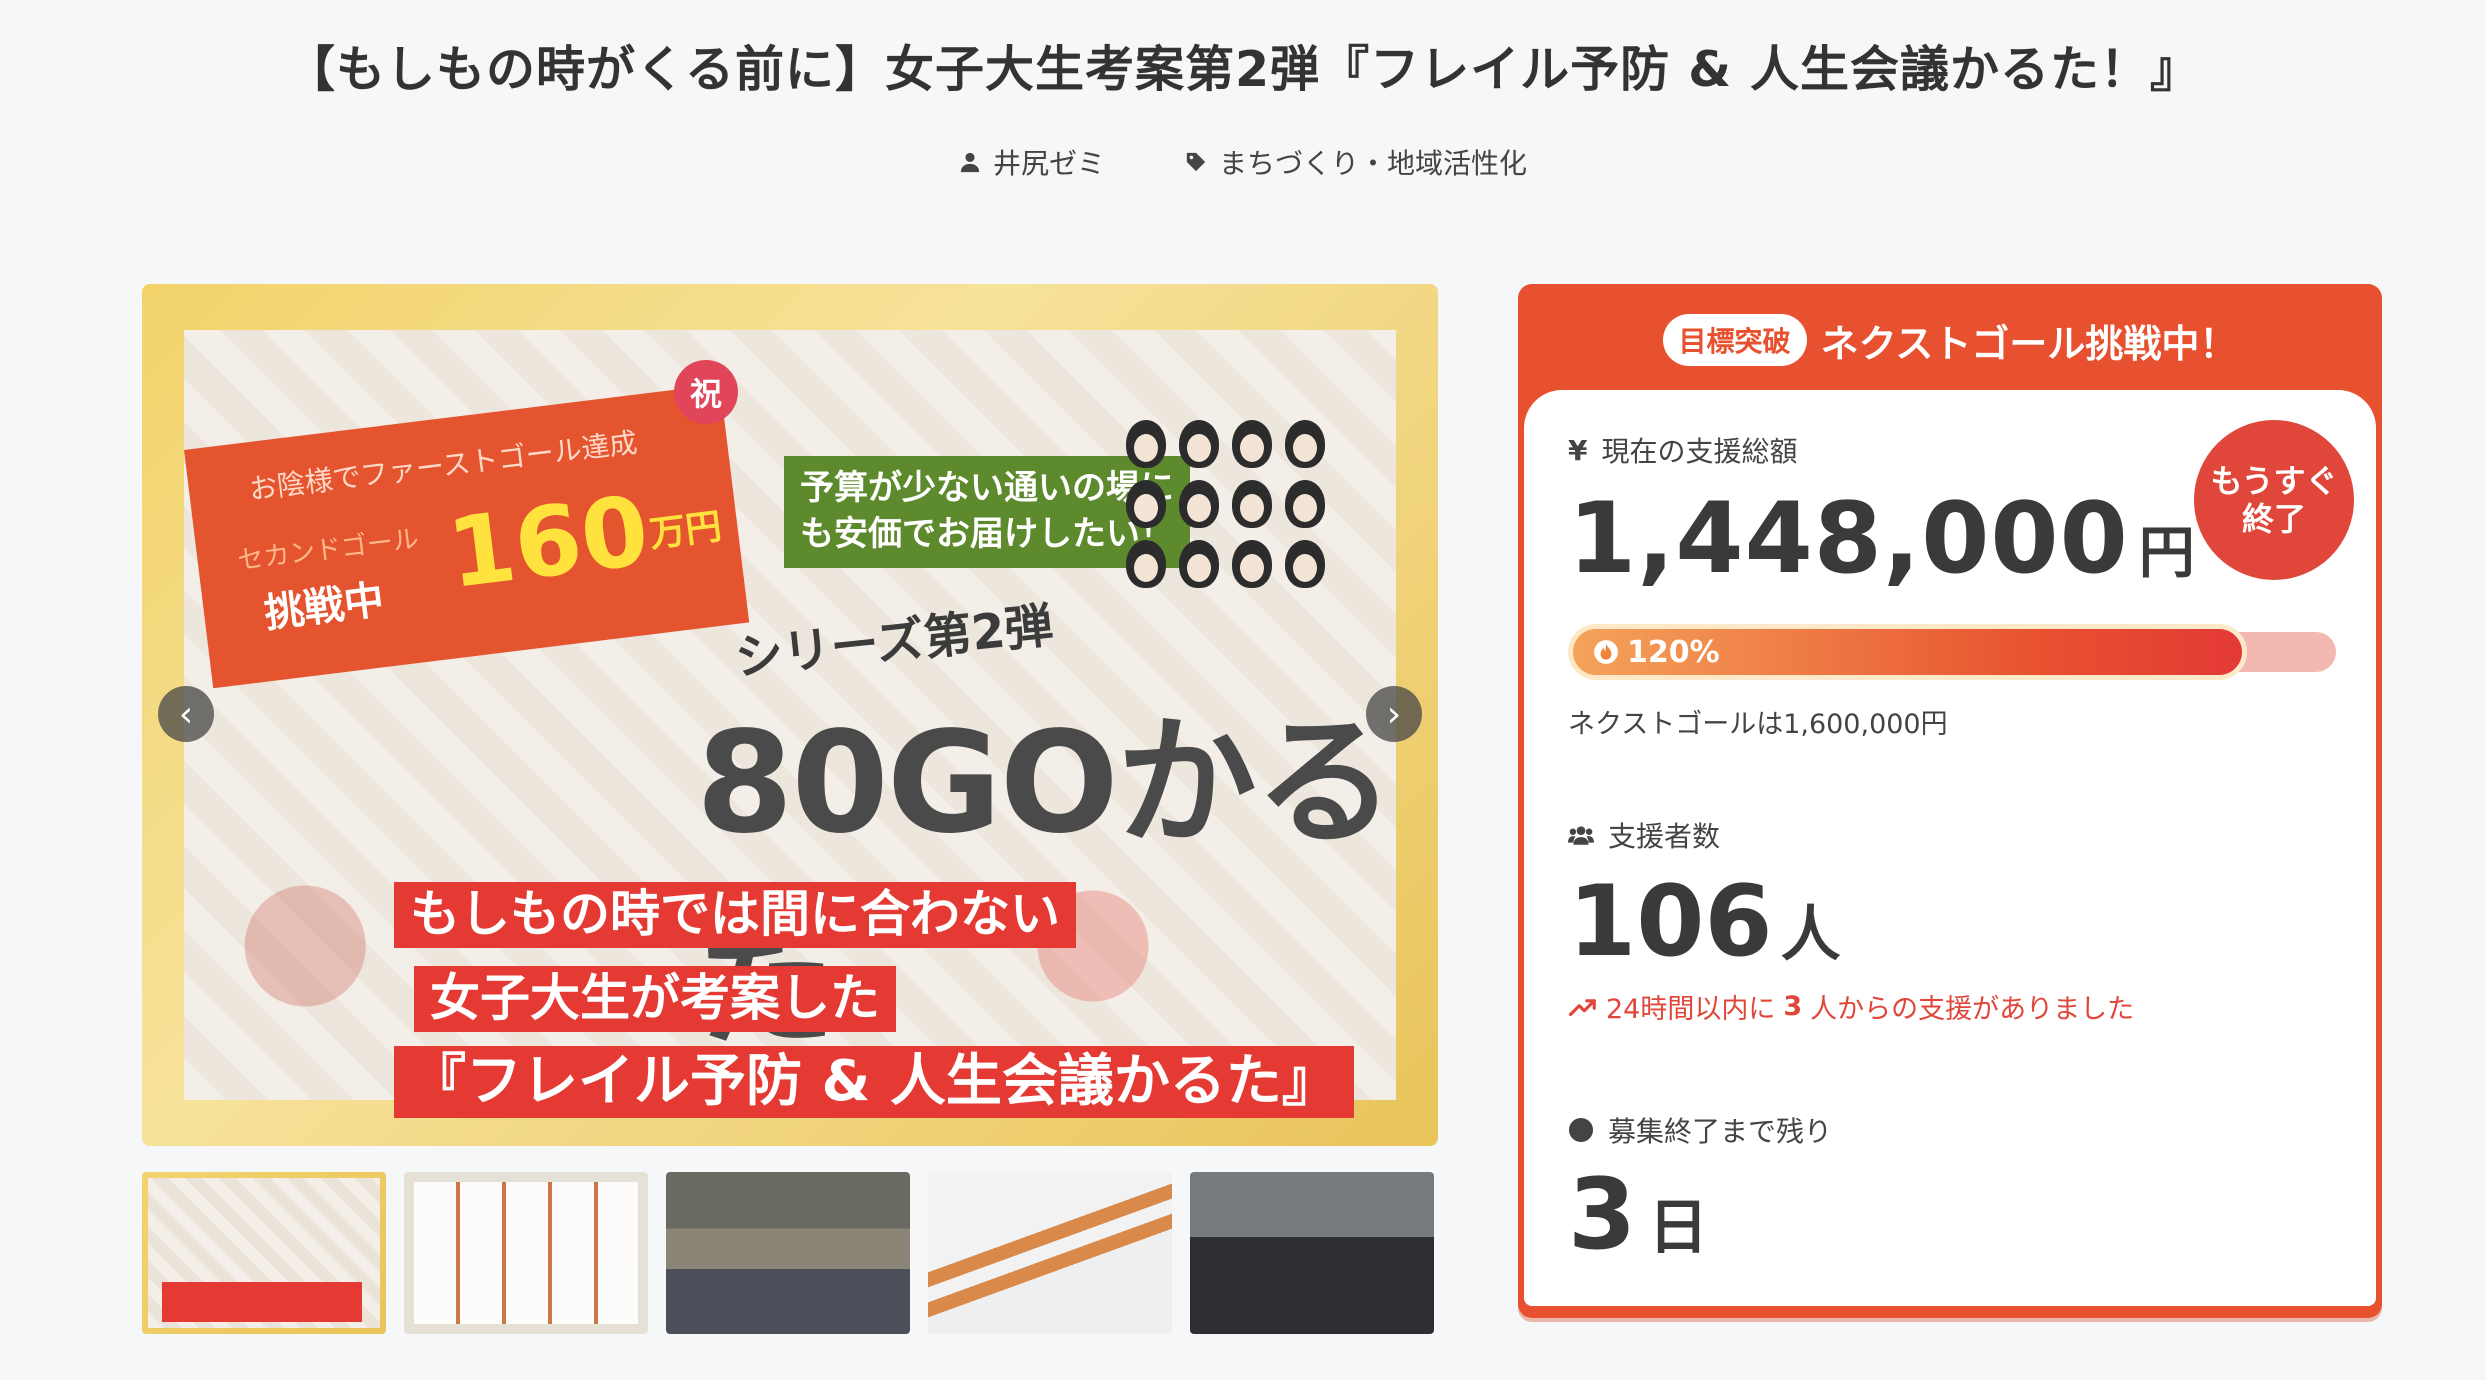  I want to click on page-title: 【もしもの時がくる前に】女子大生考案第2弾『フレイル予防 & 人生会議かるた！』, so click(1243, 69).